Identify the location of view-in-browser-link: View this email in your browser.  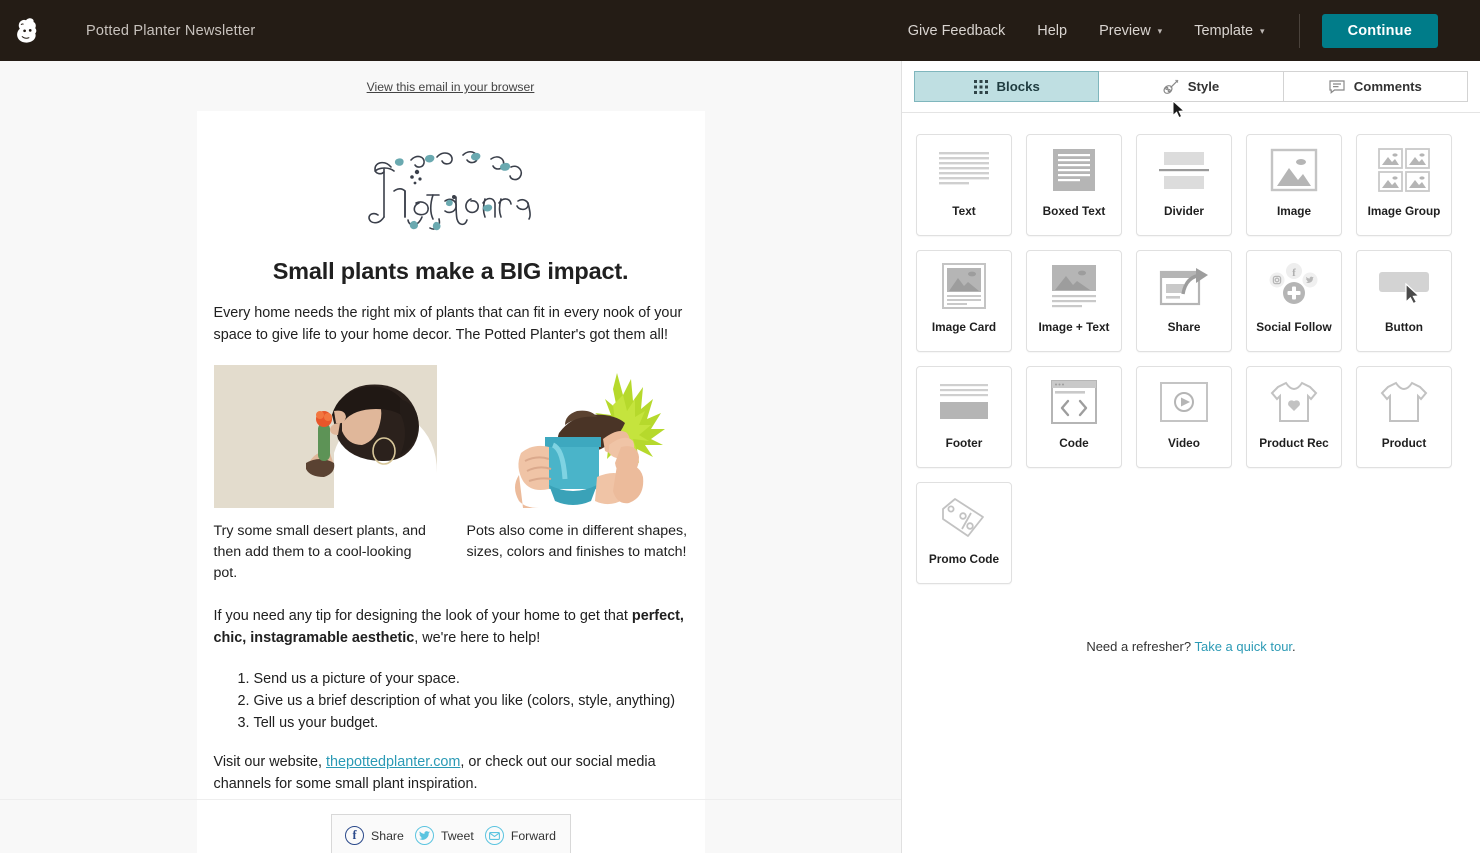
(451, 87).